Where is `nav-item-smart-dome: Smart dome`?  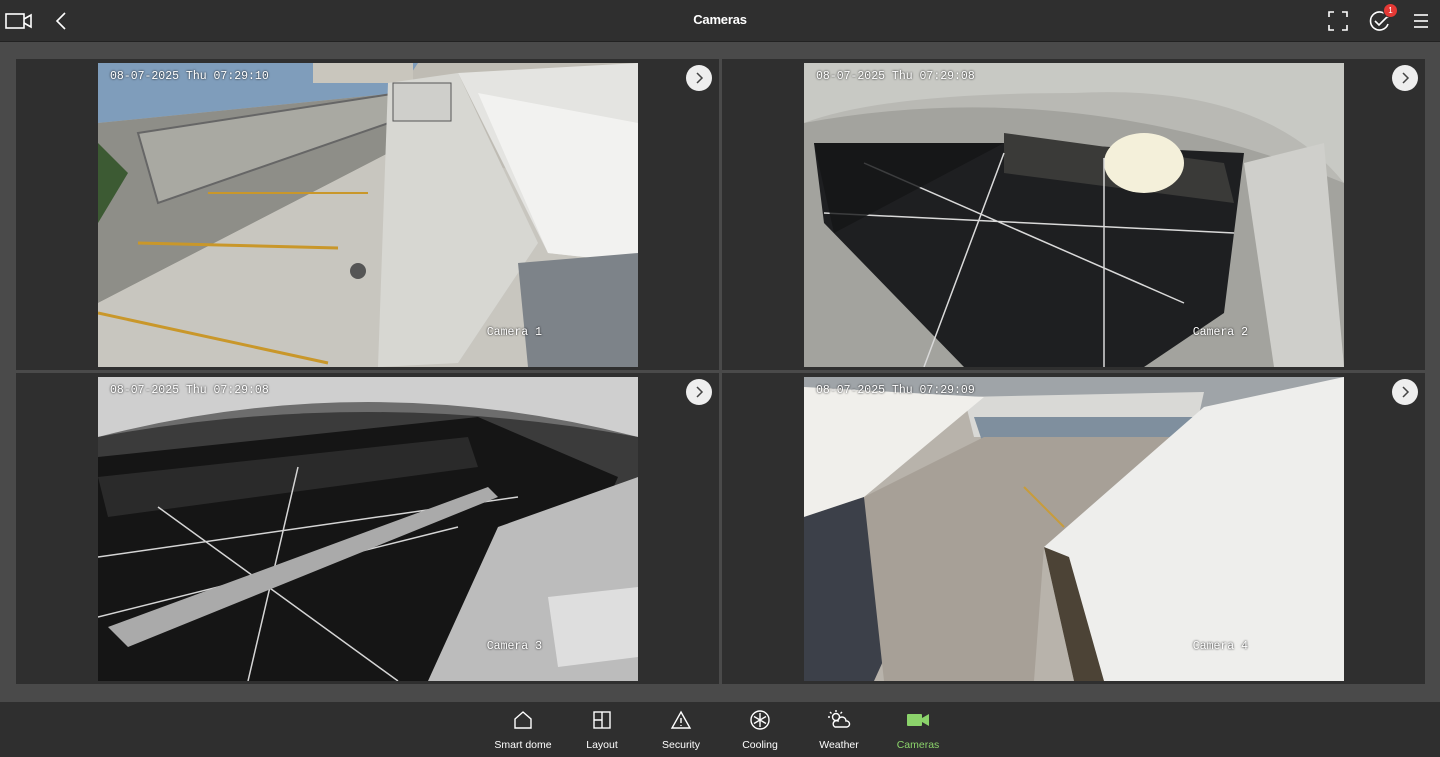 nav-item-smart-dome: Smart dome is located at coordinates (523, 730).